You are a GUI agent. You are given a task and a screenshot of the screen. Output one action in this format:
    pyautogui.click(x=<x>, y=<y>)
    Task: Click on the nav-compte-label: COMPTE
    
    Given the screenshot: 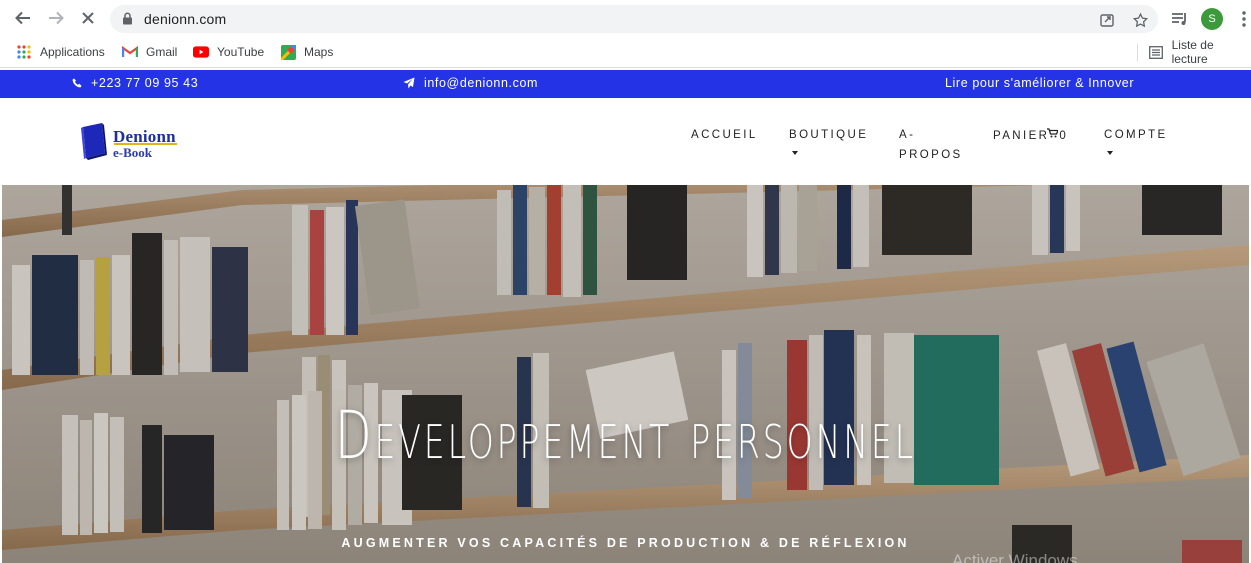 What is the action you would take?
    pyautogui.click(x=1136, y=135)
    